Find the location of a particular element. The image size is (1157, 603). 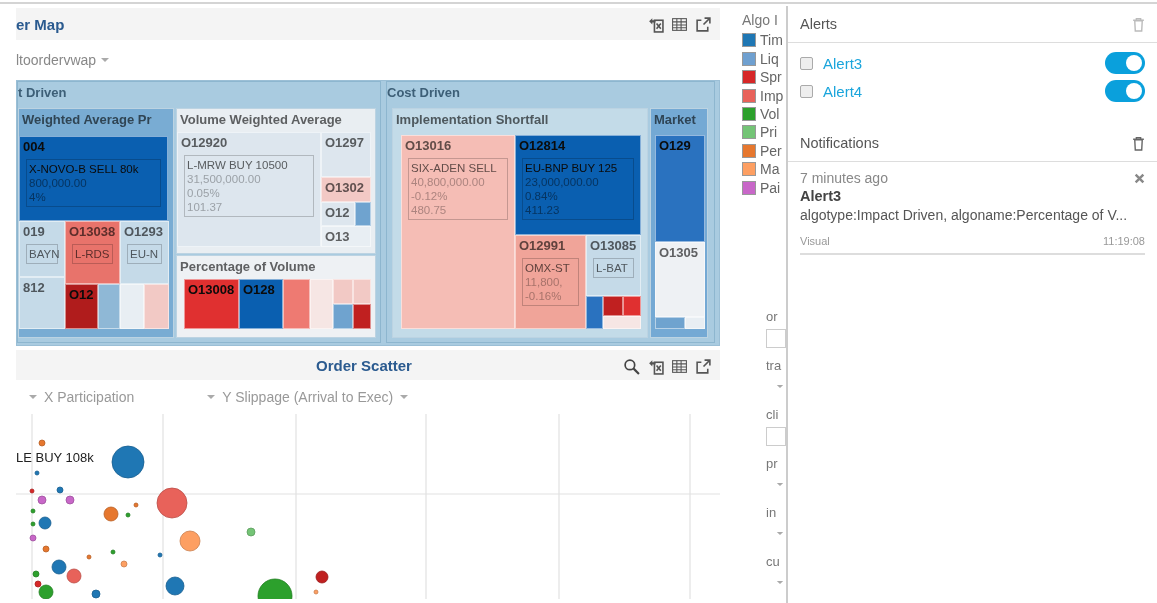

order-detail: 40,800,000.00 is located at coordinates (448, 182).